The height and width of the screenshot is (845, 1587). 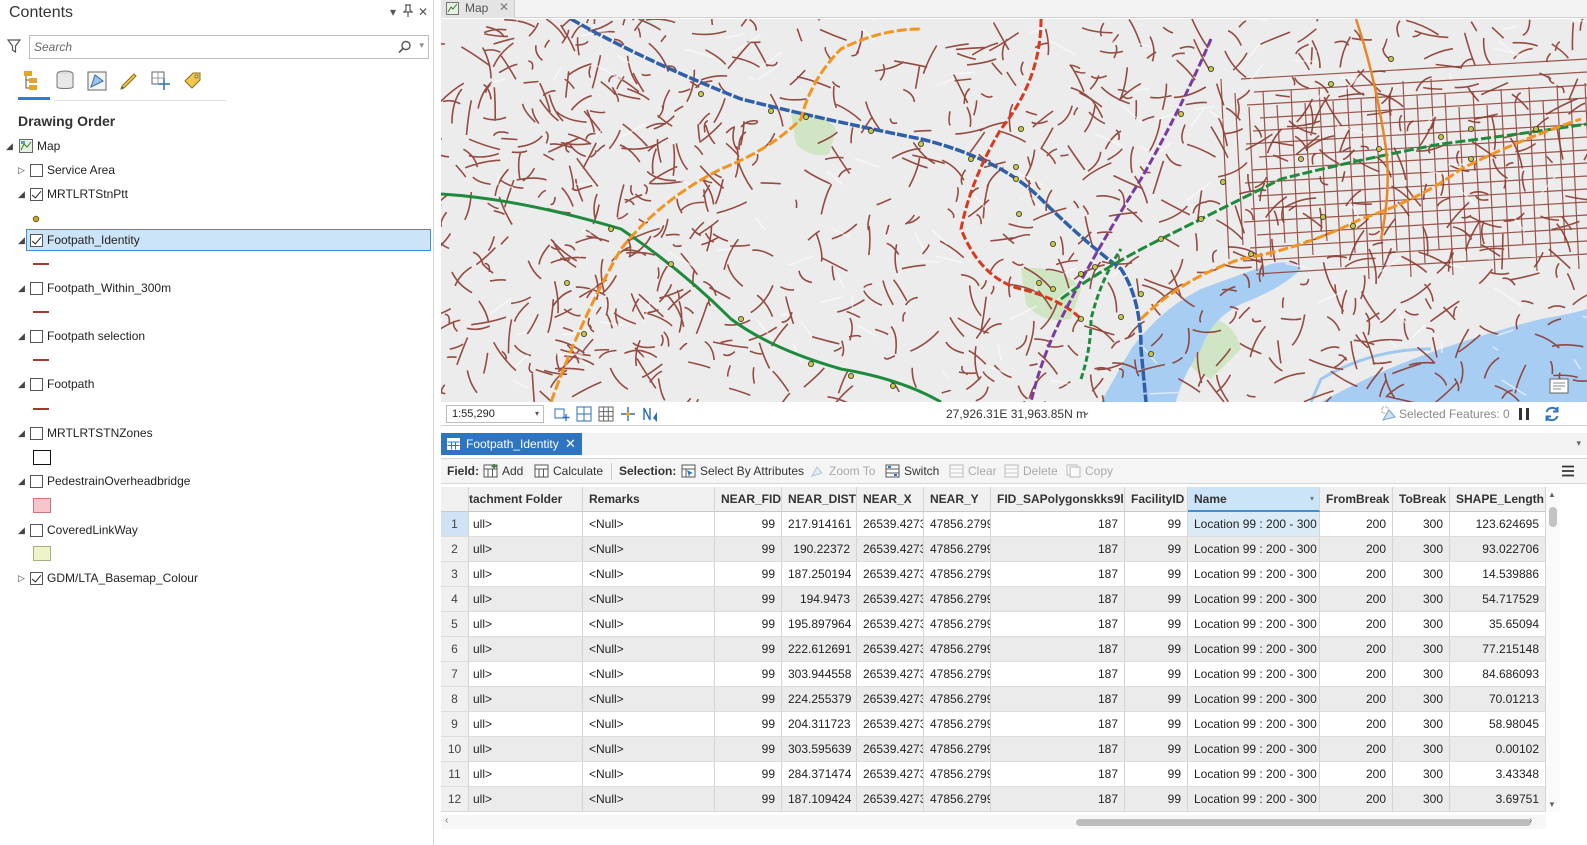 I want to click on shape-length-cell: 77.215148, so click(x=1498, y=649).